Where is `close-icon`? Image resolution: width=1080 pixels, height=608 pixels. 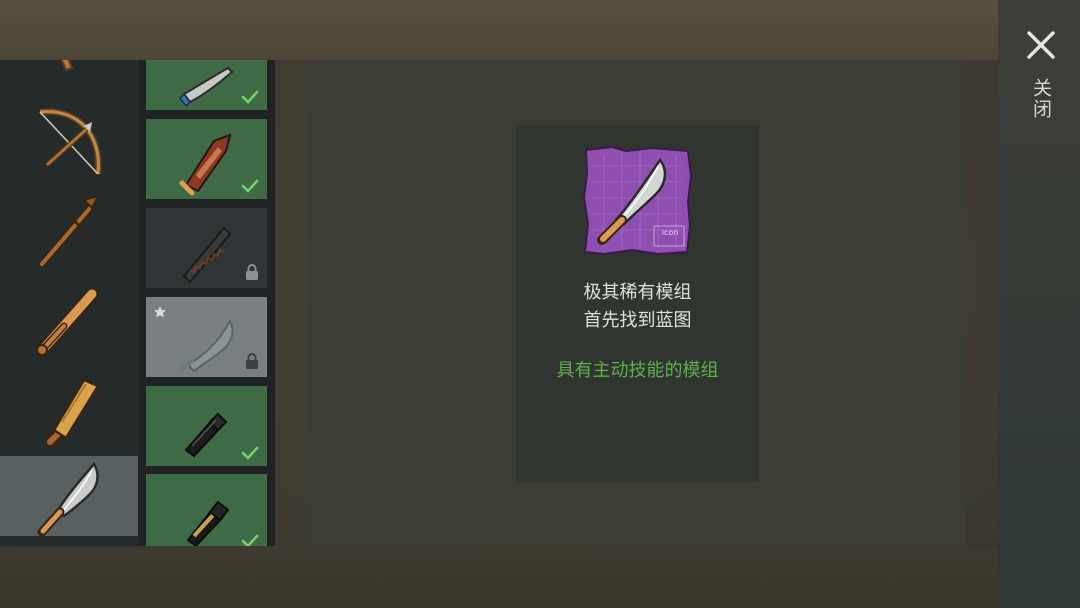
close-icon is located at coordinates (1041, 45).